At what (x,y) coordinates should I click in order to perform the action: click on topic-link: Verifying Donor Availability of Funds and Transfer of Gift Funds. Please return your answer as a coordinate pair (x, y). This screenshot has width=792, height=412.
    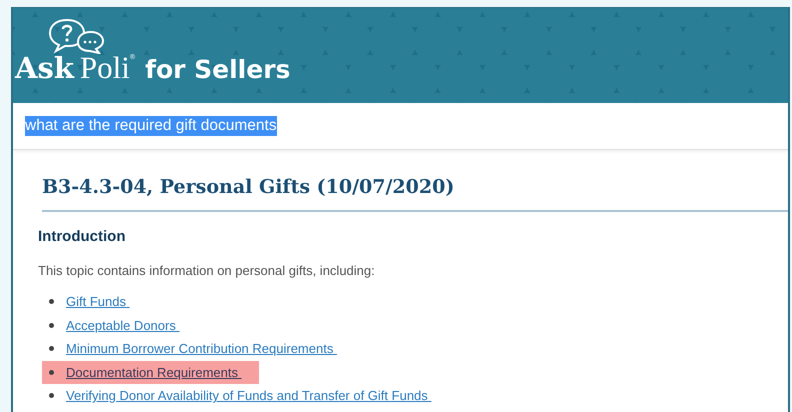
    Looking at the image, I should click on (249, 396).